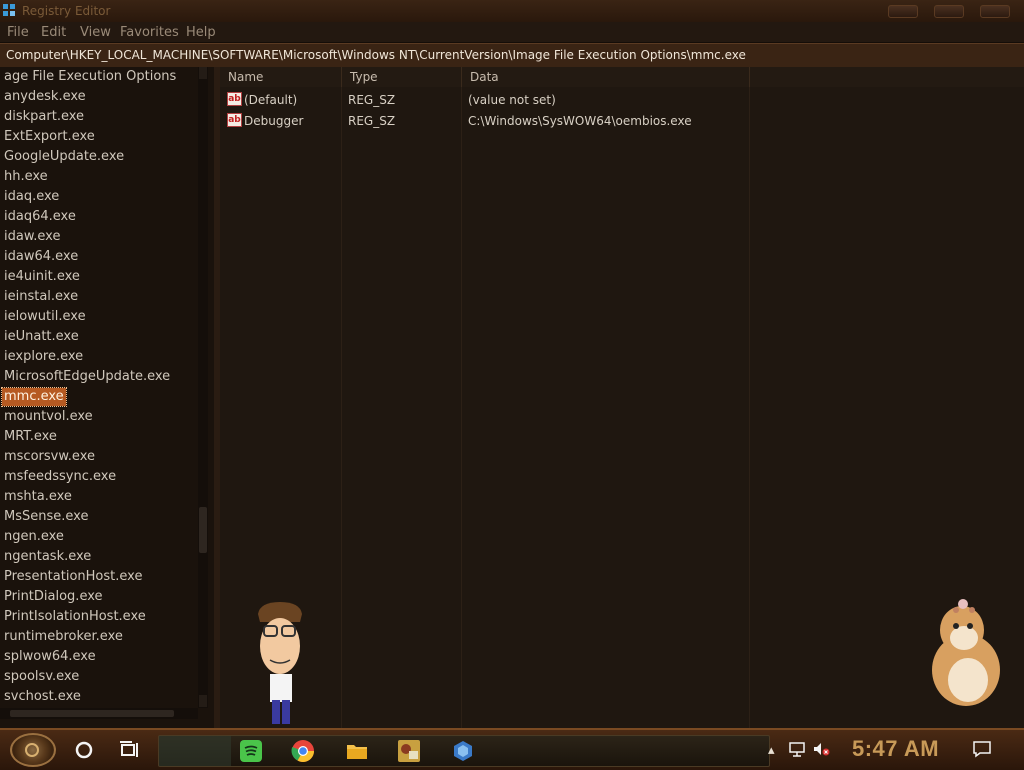 The image size is (1024, 770). What do you see at coordinates (797, 749) in the screenshot?
I see `network-icon` at bounding box center [797, 749].